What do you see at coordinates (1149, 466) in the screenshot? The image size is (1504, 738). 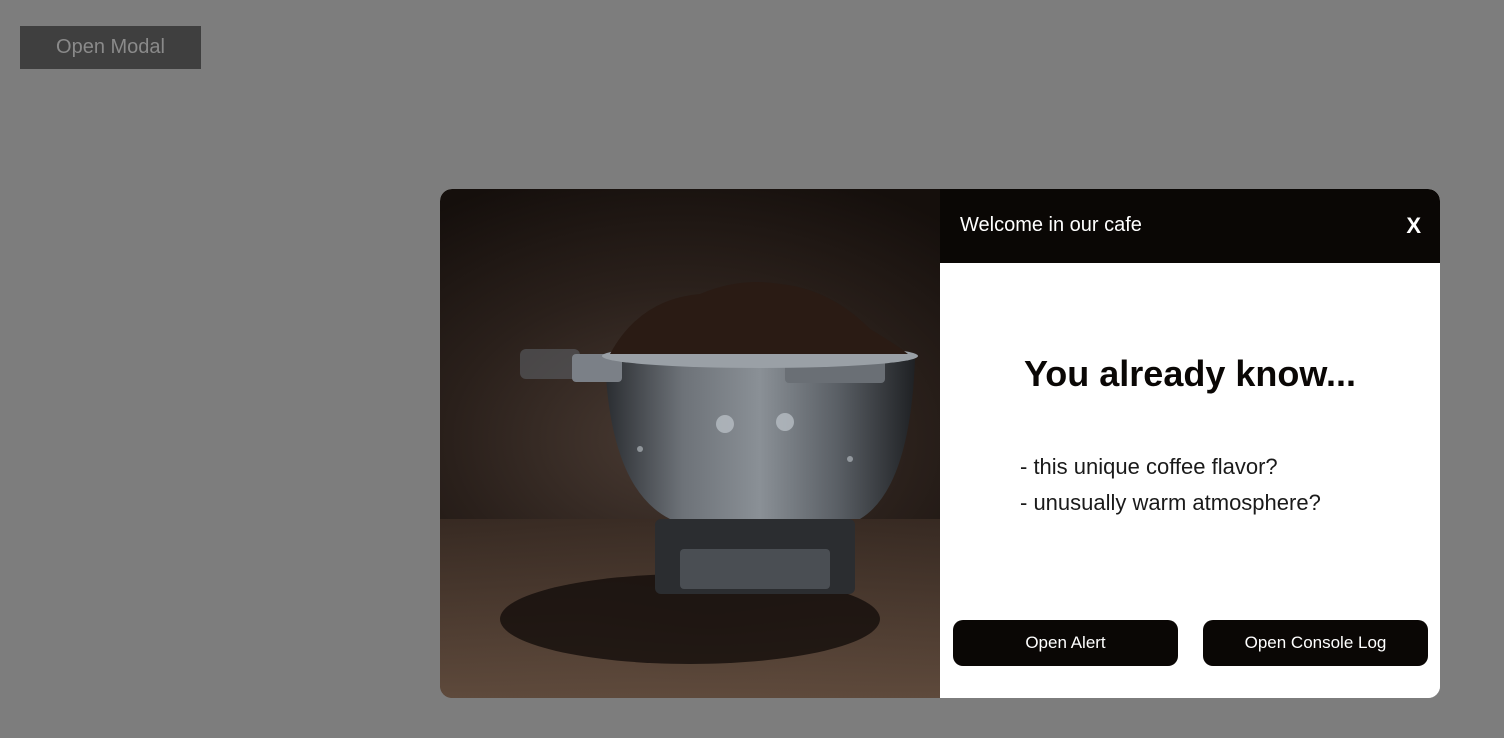 I see `feature-item-flavor: - this unique coffee flavor?` at bounding box center [1149, 466].